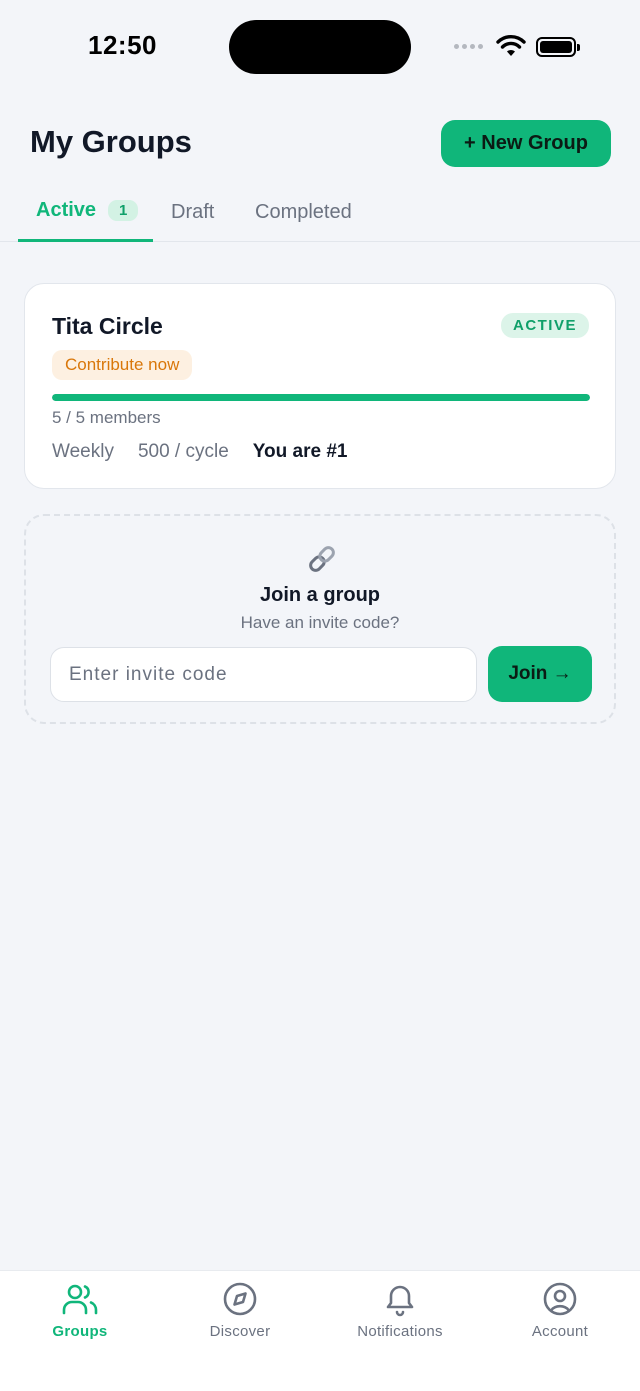 Image resolution: width=640 pixels, height=1391 pixels. I want to click on join-group-card: Join a group Have an invite code? Join →, so click(320, 619).